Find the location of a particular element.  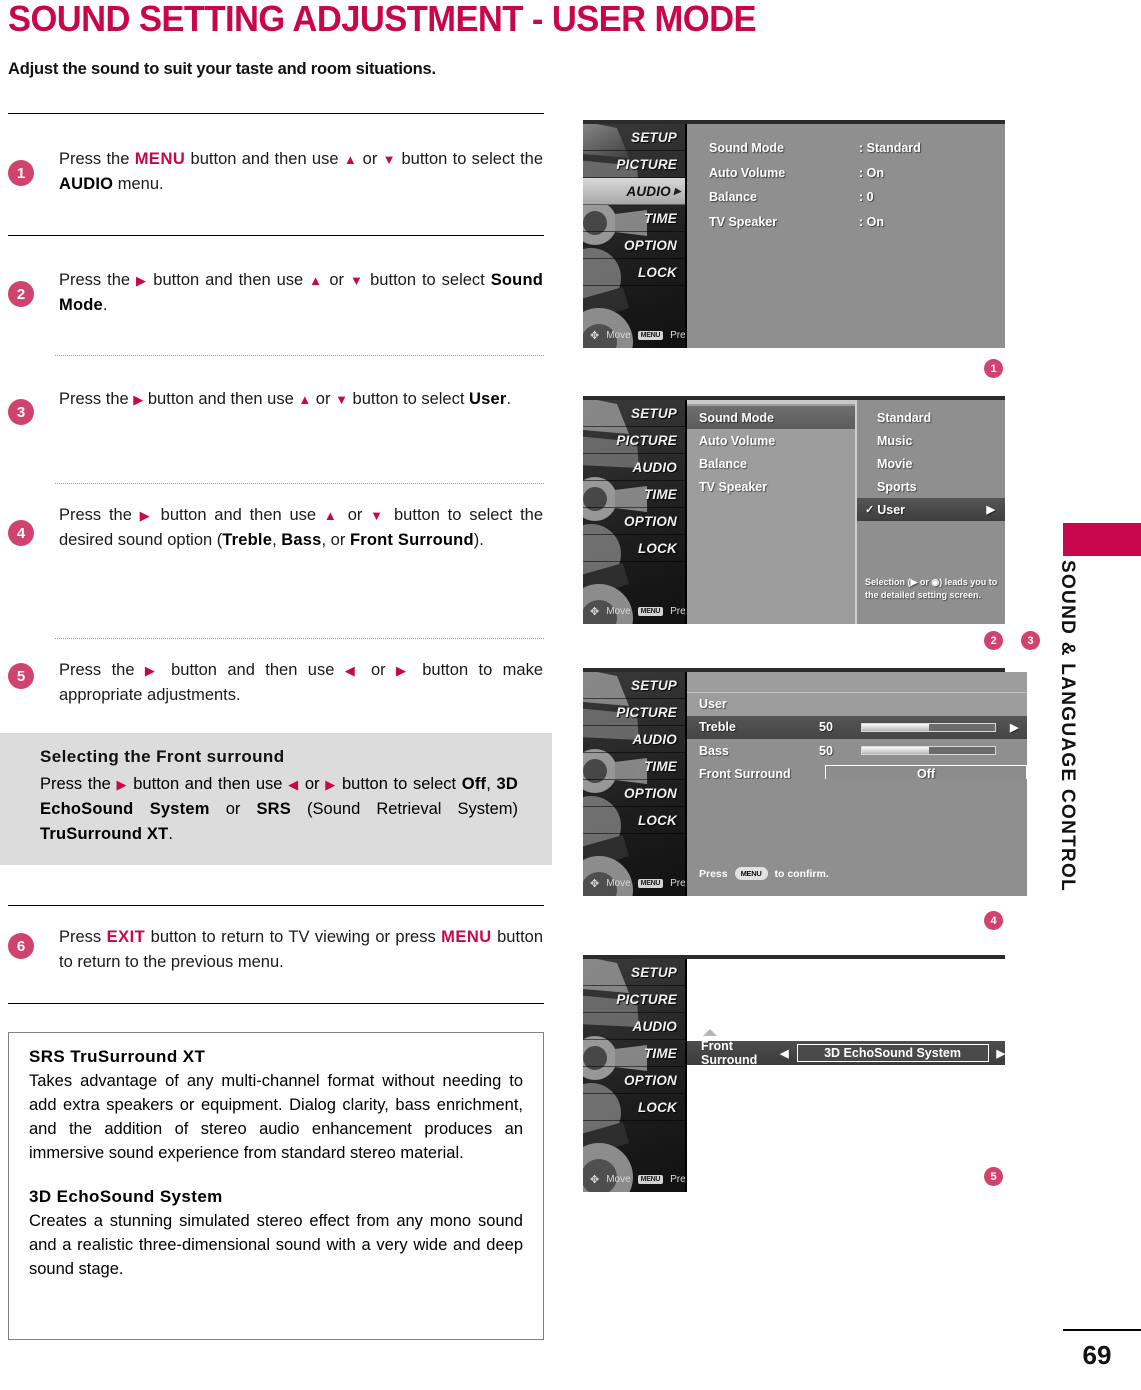

osd-footer-prev: Prev is located at coordinates (678, 611).